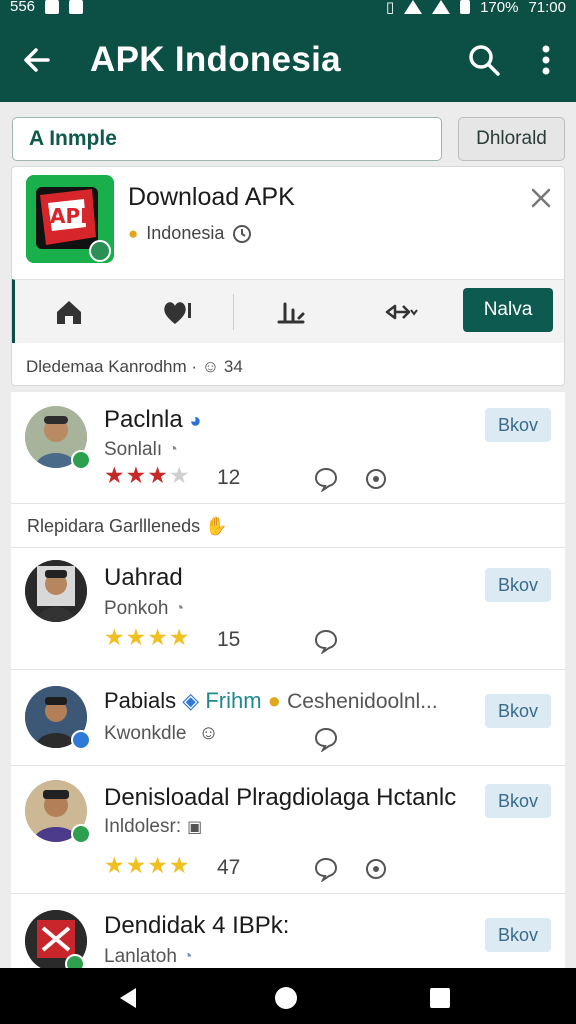 This screenshot has width=576, height=1024. Describe the element at coordinates (547, 8) in the screenshot. I see `clock: 71:00` at that location.